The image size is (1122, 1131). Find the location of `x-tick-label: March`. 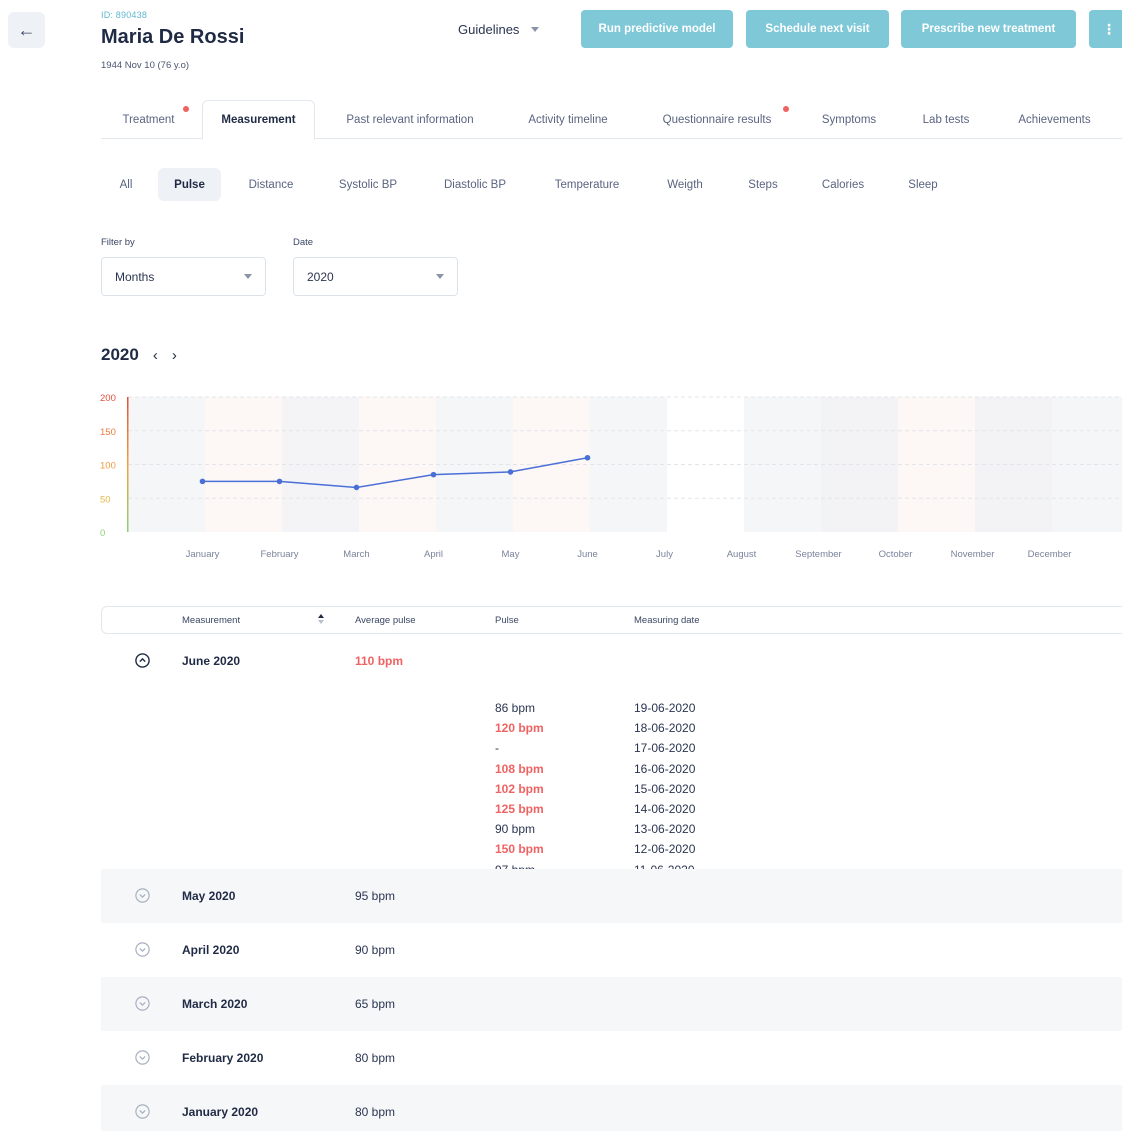

x-tick-label: March is located at coordinates (356, 554).